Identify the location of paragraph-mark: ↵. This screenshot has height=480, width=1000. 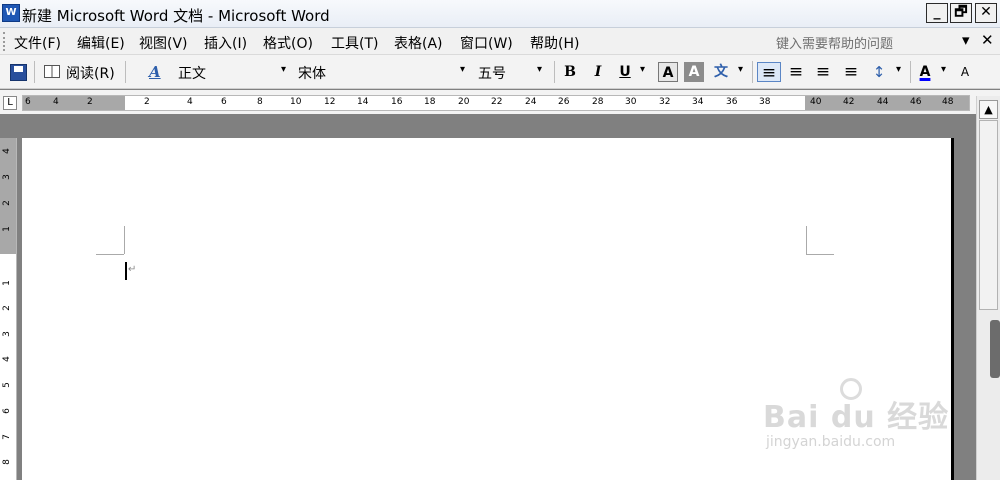
(132, 269).